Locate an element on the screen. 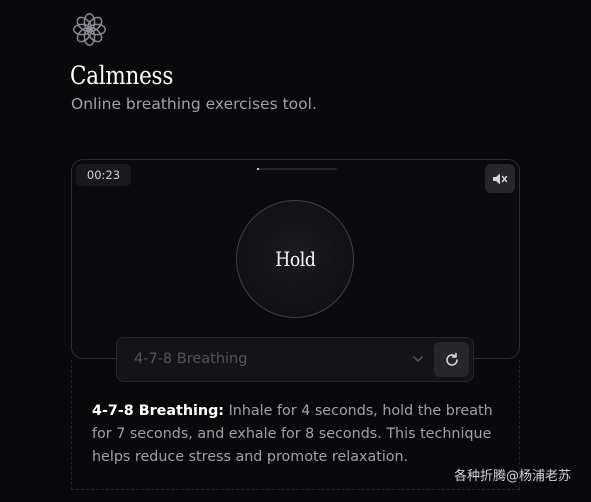  exercise-select-value: 4-7-8 Breathing is located at coordinates (191, 359).